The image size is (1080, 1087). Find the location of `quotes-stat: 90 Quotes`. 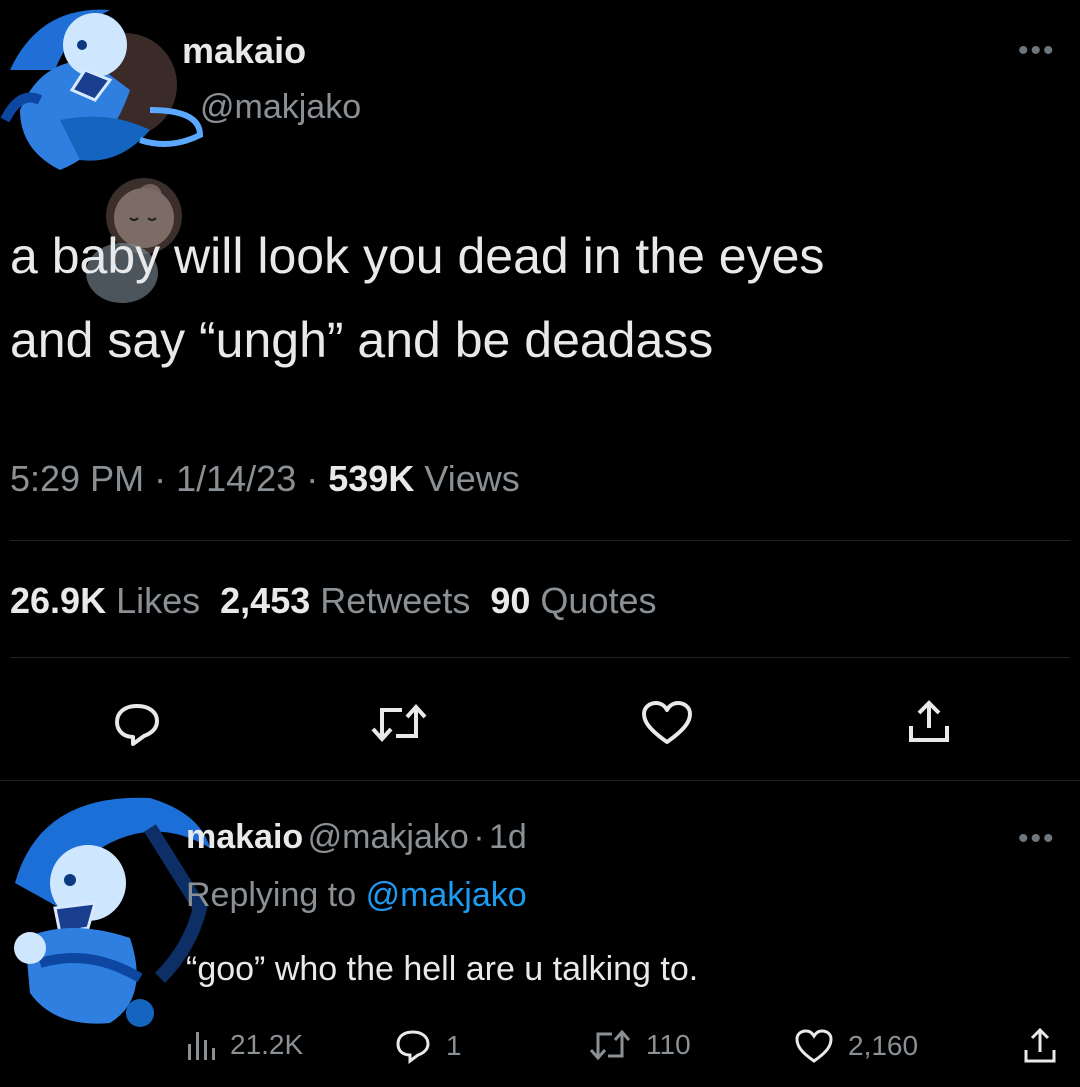

quotes-stat: 90 Quotes is located at coordinates (573, 600).